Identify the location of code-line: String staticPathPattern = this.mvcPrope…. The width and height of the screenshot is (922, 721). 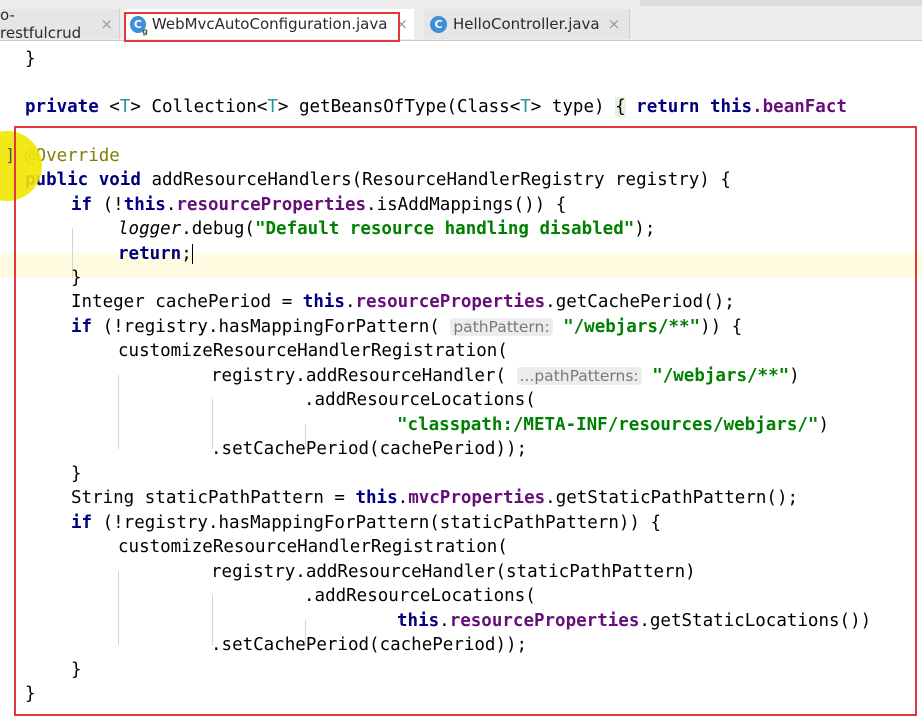
(435, 498).